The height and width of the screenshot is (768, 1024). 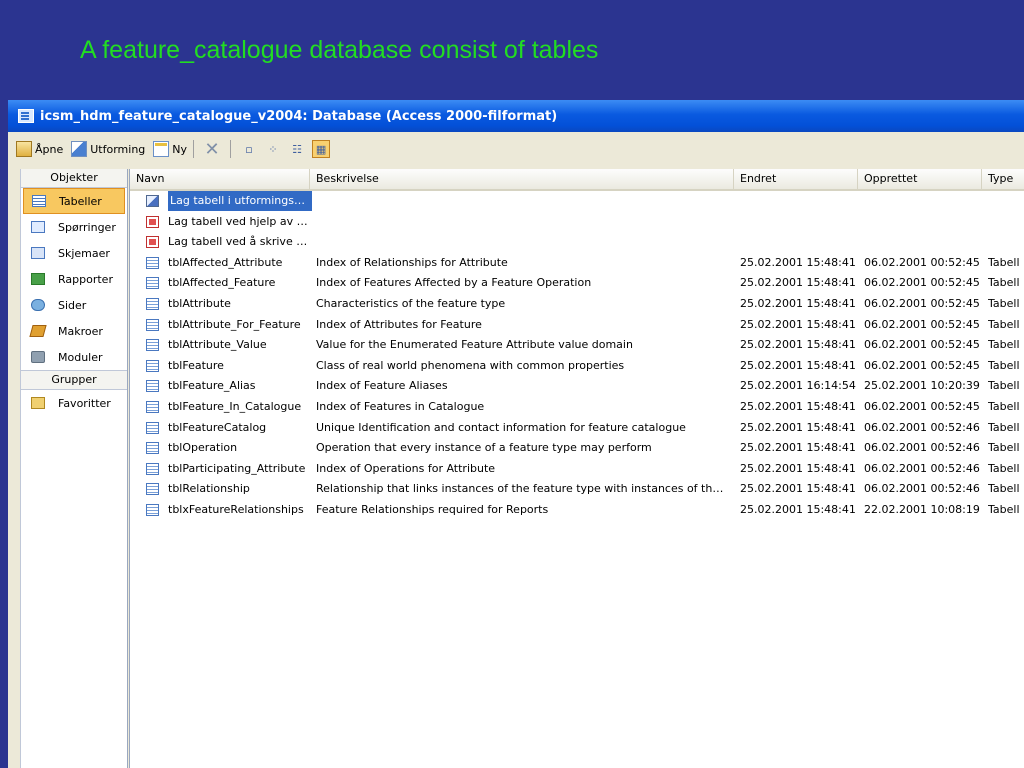 I want to click on nav-object-1: Spørringer, so click(x=74, y=227).